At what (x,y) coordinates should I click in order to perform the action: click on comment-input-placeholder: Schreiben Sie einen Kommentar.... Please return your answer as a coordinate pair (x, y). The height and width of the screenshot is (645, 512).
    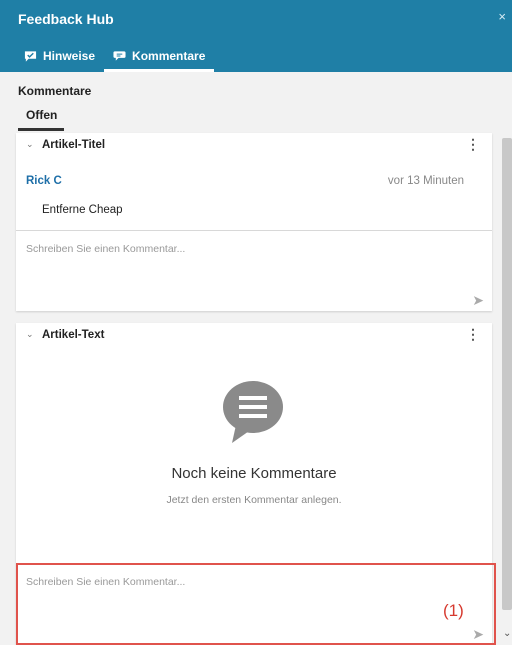
    Looking at the image, I should click on (106, 249).